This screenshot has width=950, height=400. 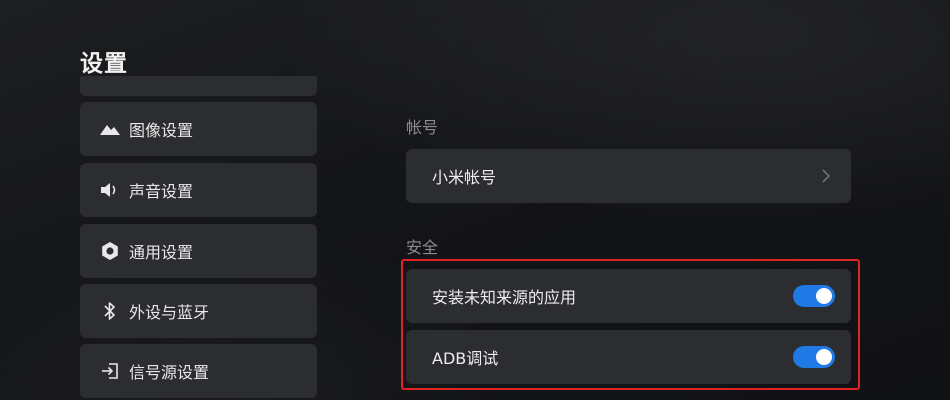 What do you see at coordinates (422, 247) in the screenshot?
I see `section-header-security: 安全` at bounding box center [422, 247].